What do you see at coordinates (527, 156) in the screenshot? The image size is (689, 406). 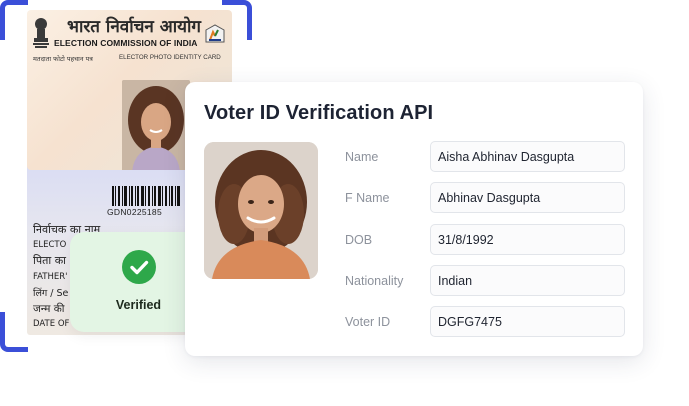 I see `field-value-name: Aisha Abhinav Dasgupta` at bounding box center [527, 156].